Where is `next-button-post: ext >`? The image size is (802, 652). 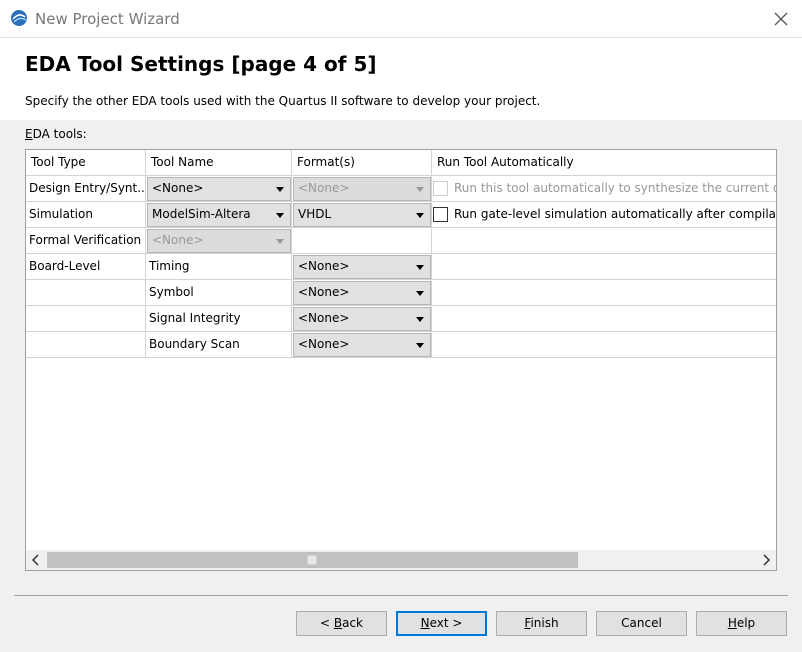
next-button-post: ext > is located at coordinates (446, 623).